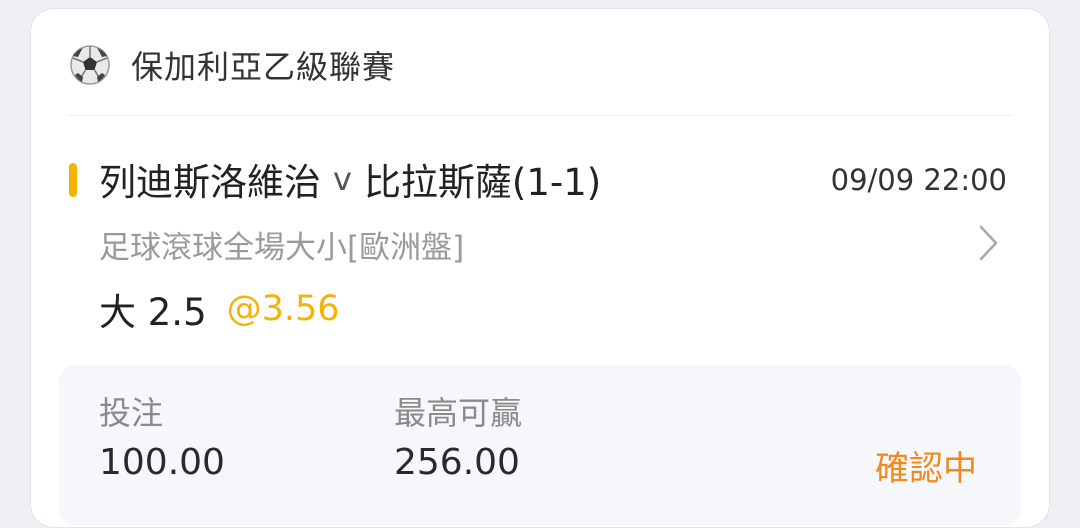  What do you see at coordinates (162, 462) in the screenshot?
I see `stake-value: 100.00` at bounding box center [162, 462].